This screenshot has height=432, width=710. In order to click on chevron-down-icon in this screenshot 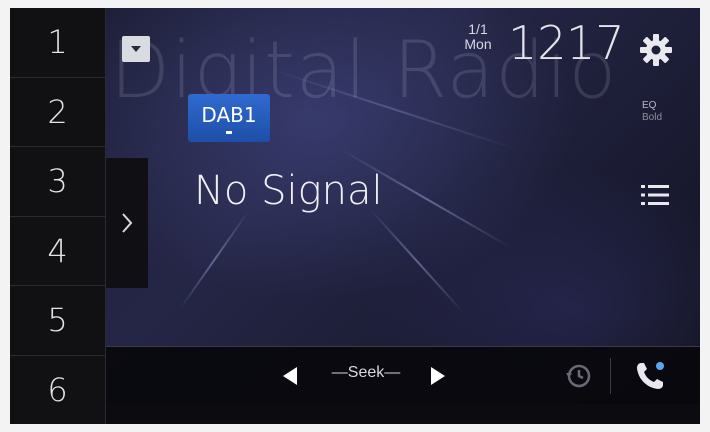, I will do `click(136, 49)`.